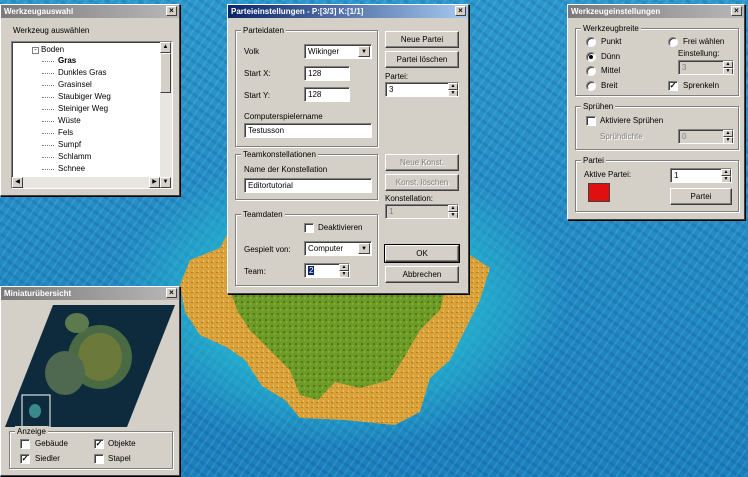 This screenshot has width=748, height=477. Describe the element at coordinates (166, 115) in the screenshot. I see `tree-scrollbar: ▲ ▼` at that location.